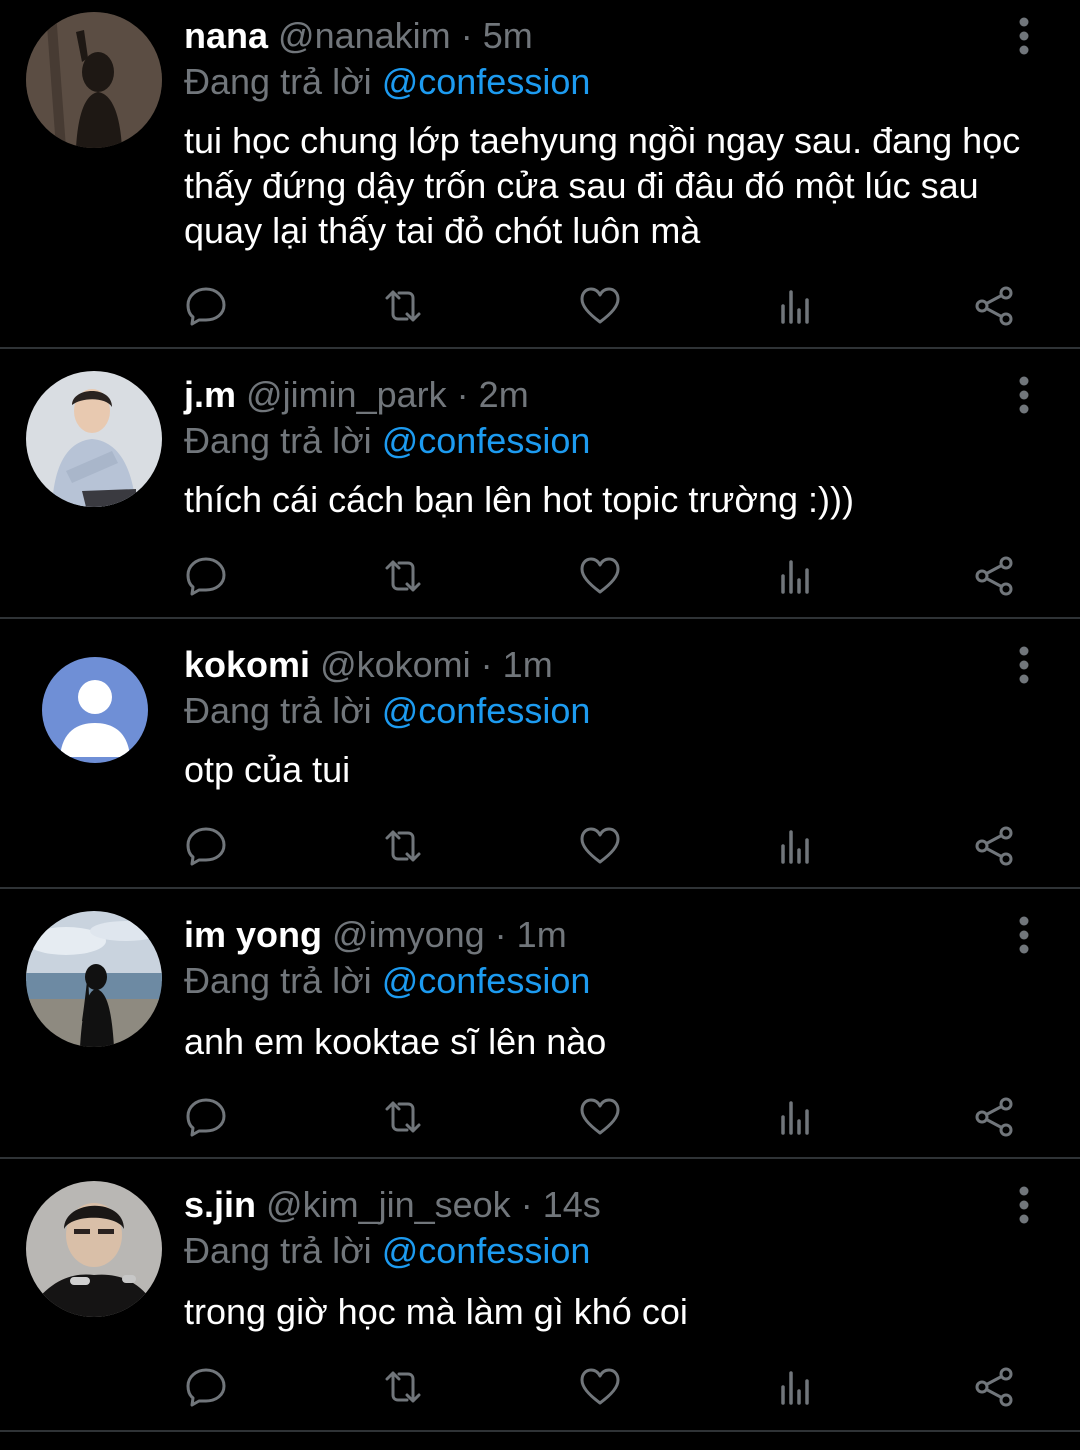 The width and height of the screenshot is (1080, 1450). What do you see at coordinates (572, 1204) in the screenshot?
I see `timestamp: 14s` at bounding box center [572, 1204].